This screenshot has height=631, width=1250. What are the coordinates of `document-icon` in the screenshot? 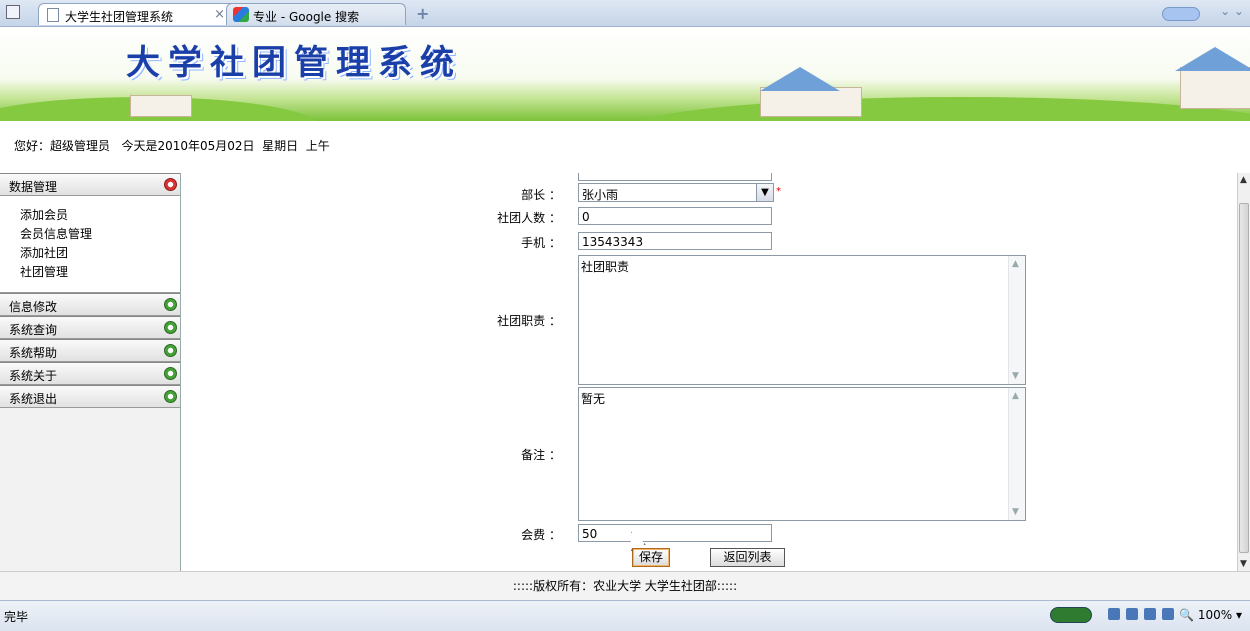 It's located at (53, 15).